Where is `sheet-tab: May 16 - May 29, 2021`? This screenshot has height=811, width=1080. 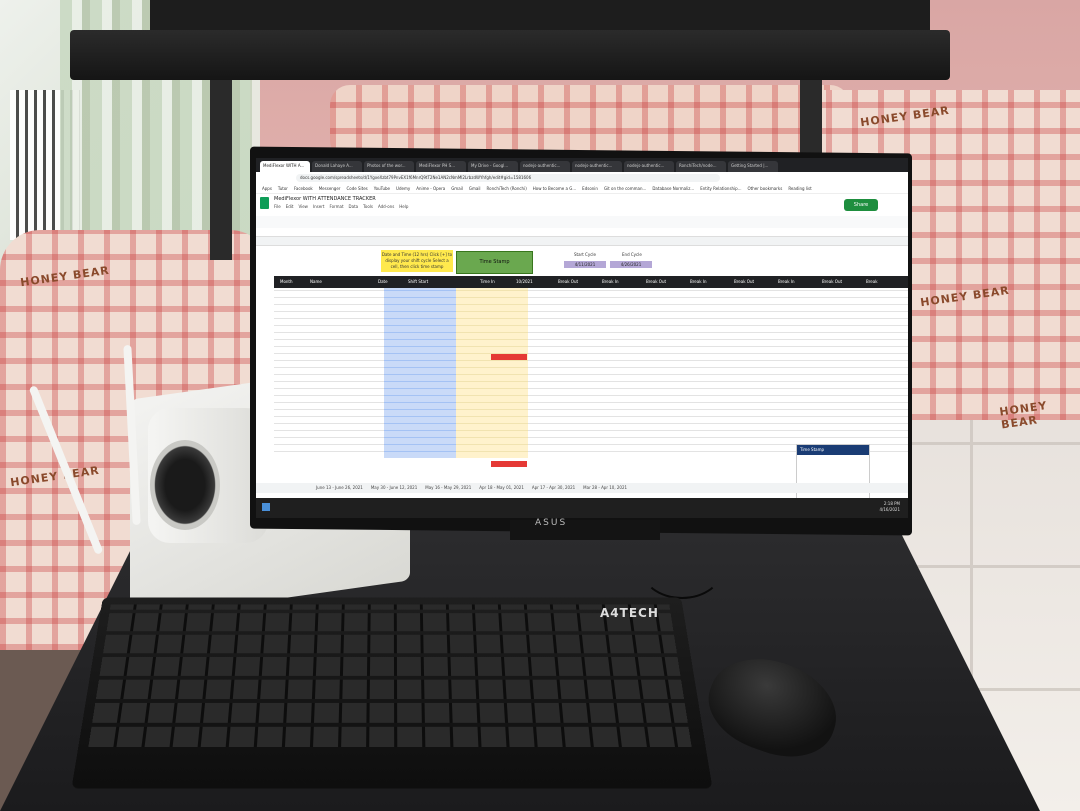
sheet-tab: May 16 - May 29, 2021 is located at coordinates (448, 488).